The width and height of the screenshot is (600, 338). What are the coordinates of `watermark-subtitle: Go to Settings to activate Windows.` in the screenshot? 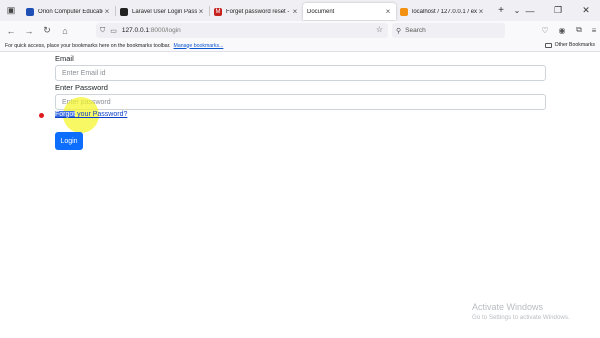 It's located at (521, 317).